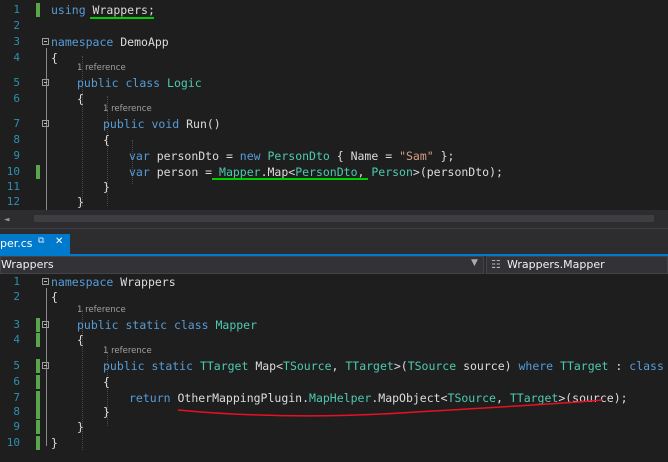 This screenshot has width=668, height=462. I want to click on code-text: public void Run(), so click(162, 124).